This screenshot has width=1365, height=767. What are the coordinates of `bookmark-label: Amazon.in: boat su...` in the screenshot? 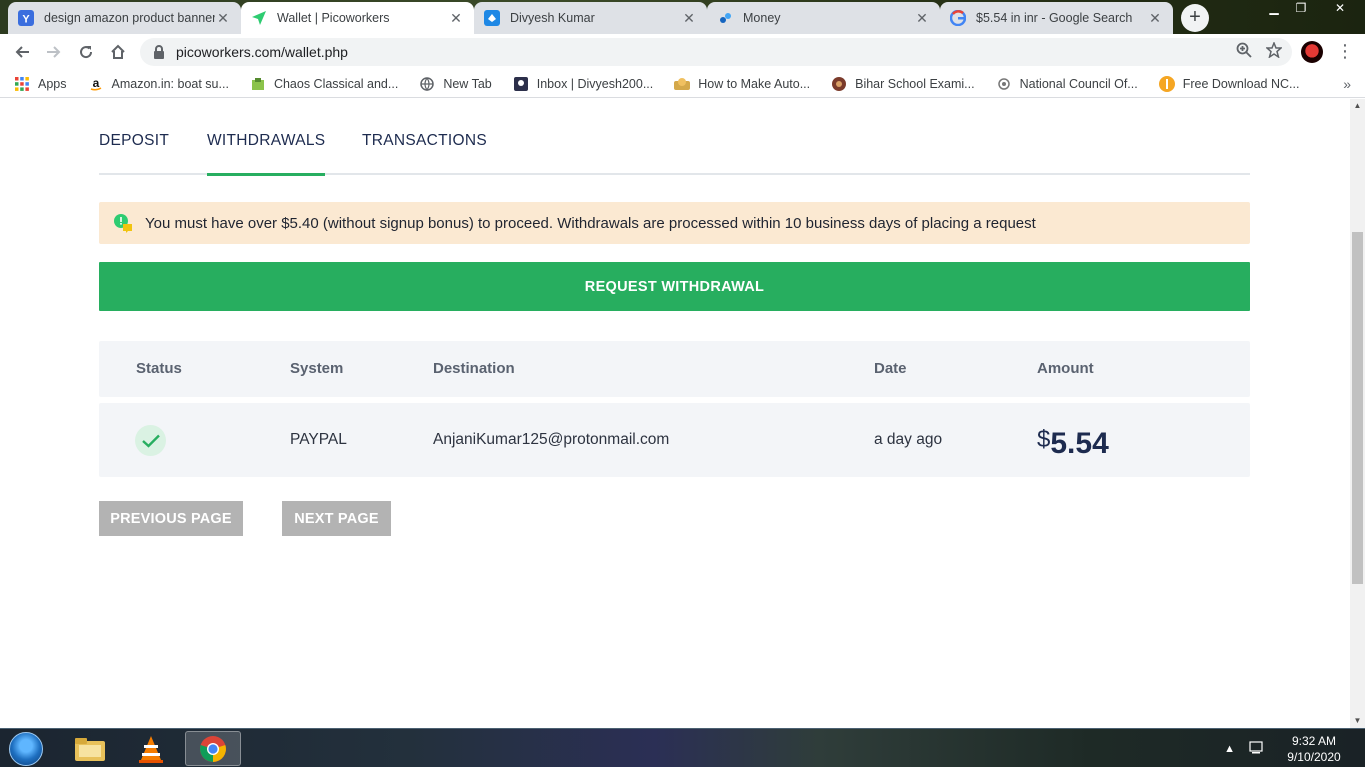 It's located at (170, 83).